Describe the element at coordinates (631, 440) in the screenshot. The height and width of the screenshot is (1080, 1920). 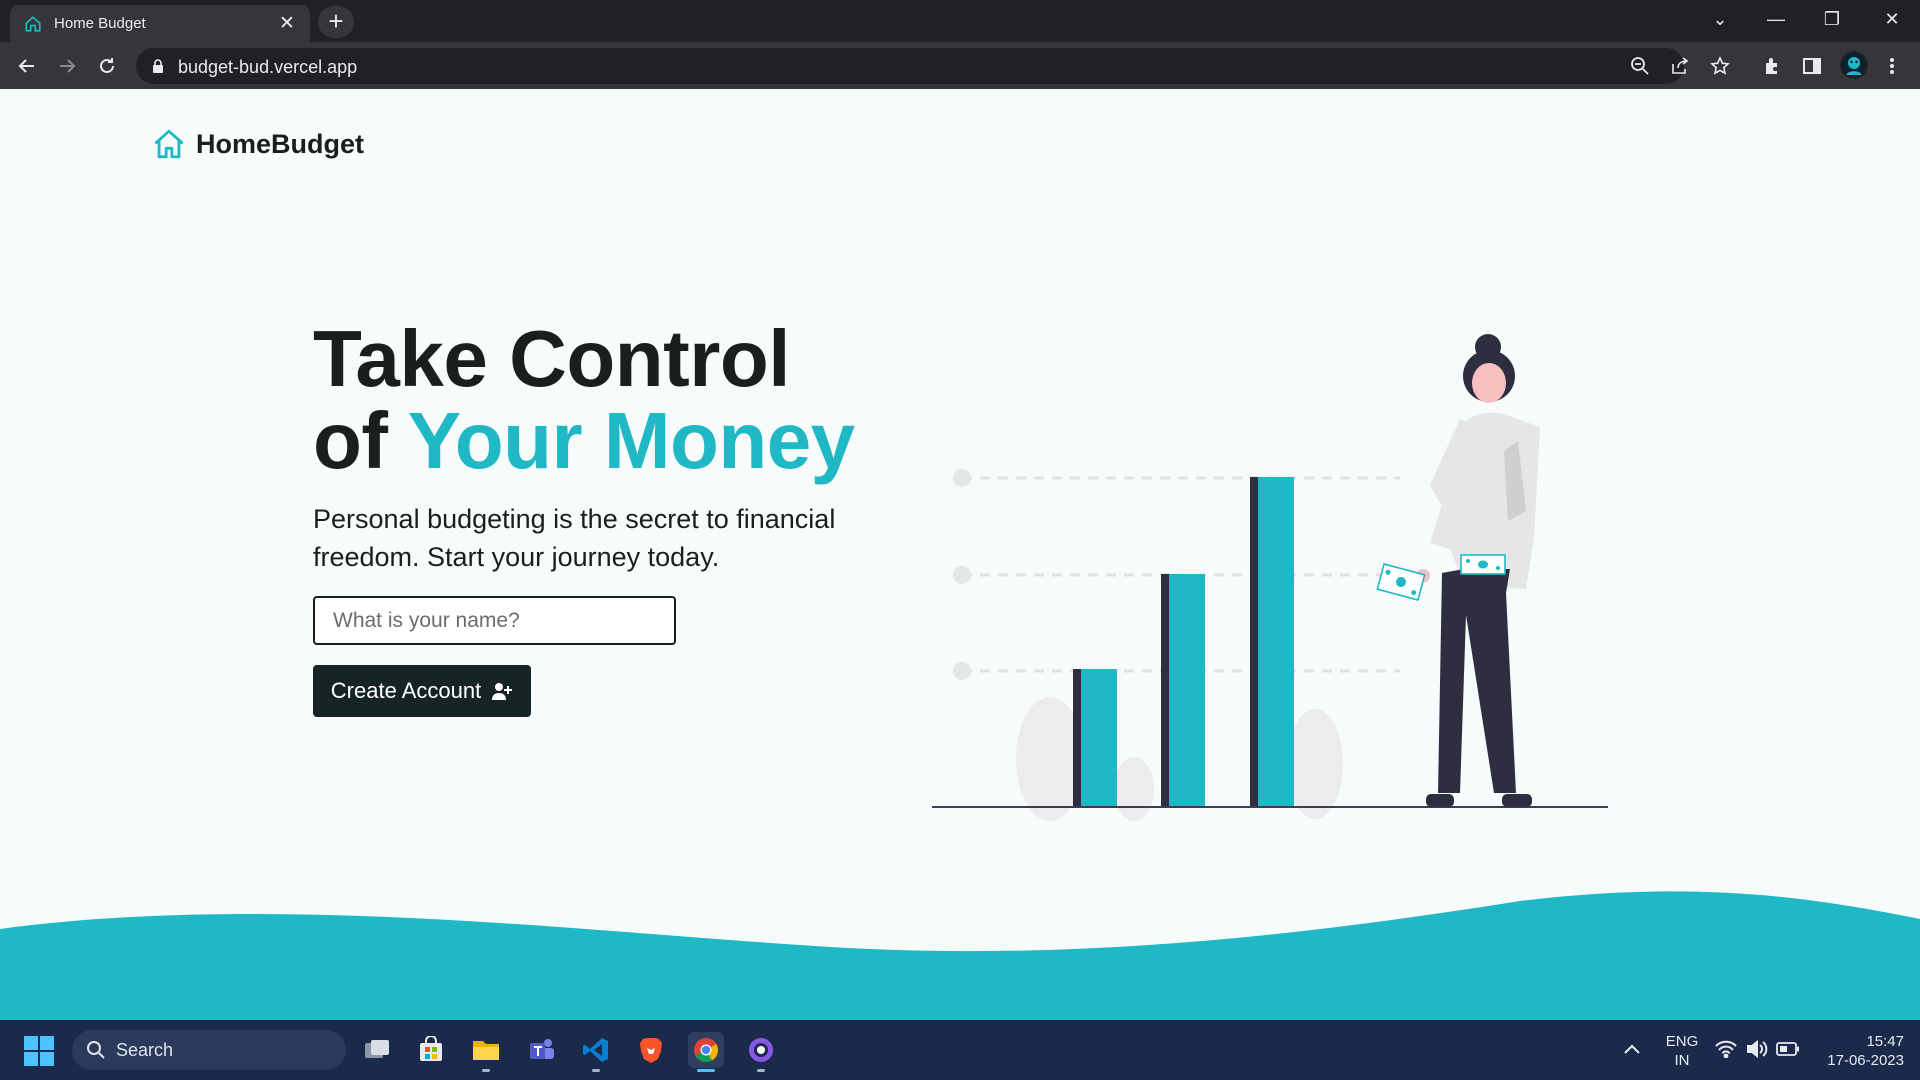
I see `headline-accent: Your Money` at that location.